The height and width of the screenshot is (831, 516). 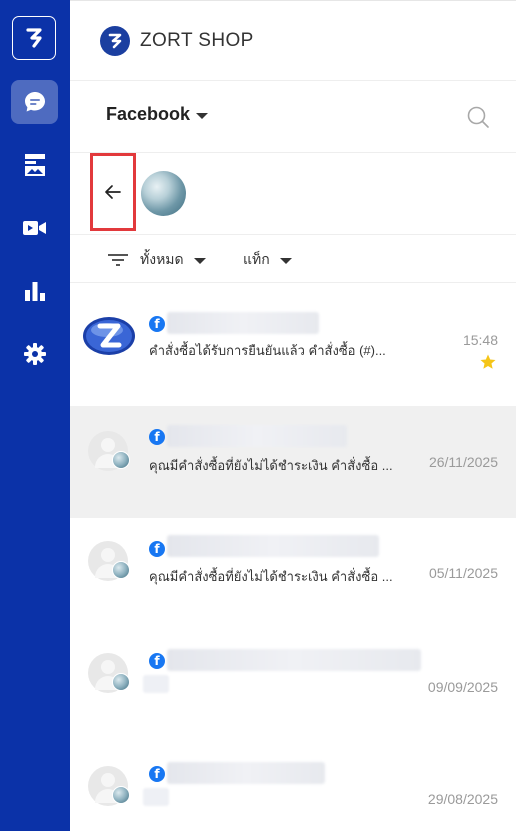 I want to click on message-time: 26/11/2025, so click(x=463, y=462).